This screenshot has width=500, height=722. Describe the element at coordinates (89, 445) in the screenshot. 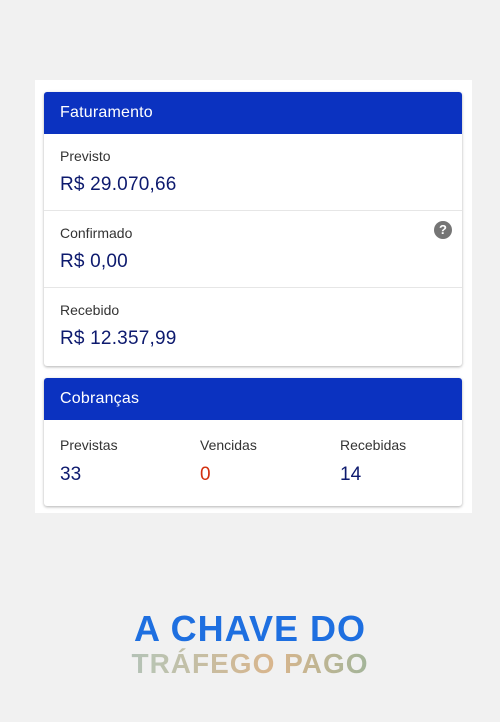

I see `charges-stat-label: Previstas` at that location.